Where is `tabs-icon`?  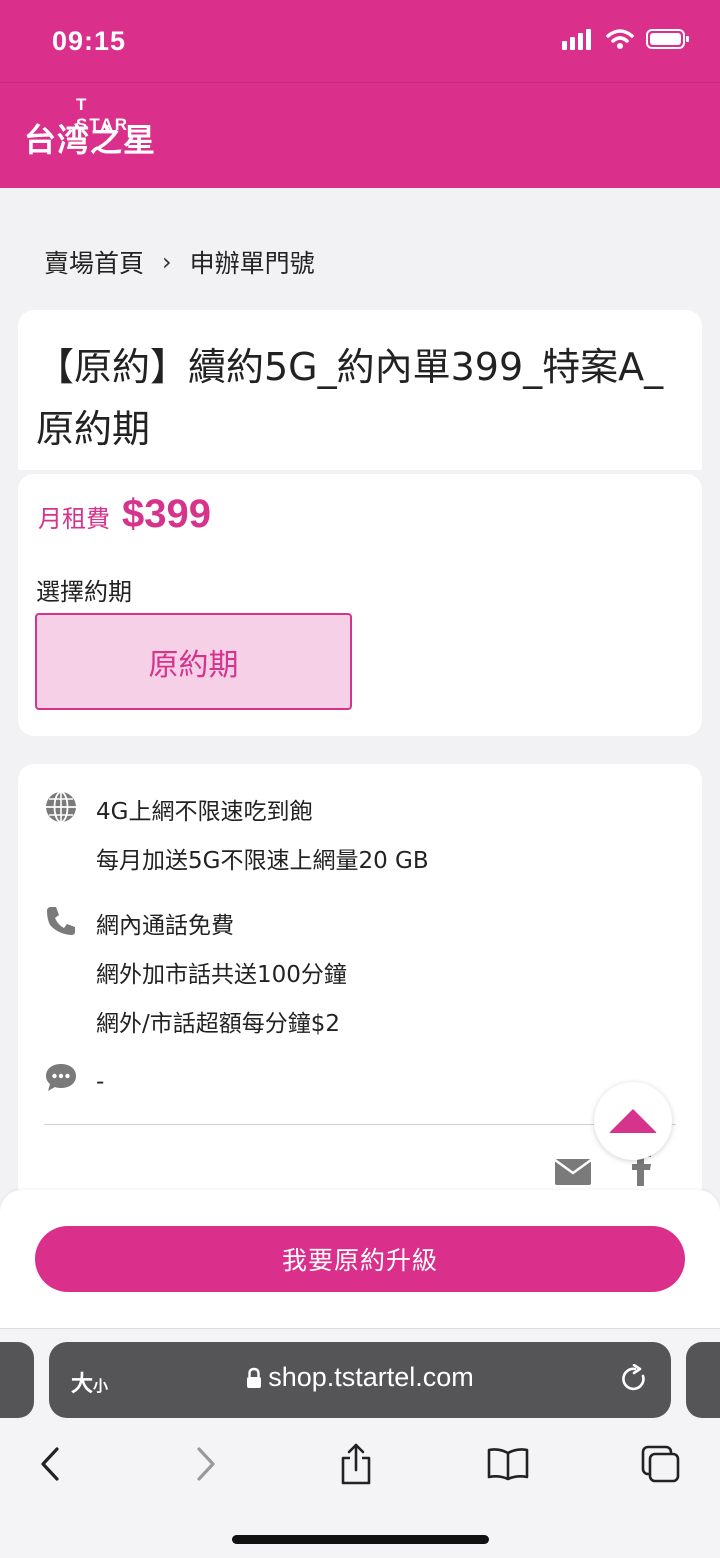 tabs-icon is located at coordinates (660, 1464).